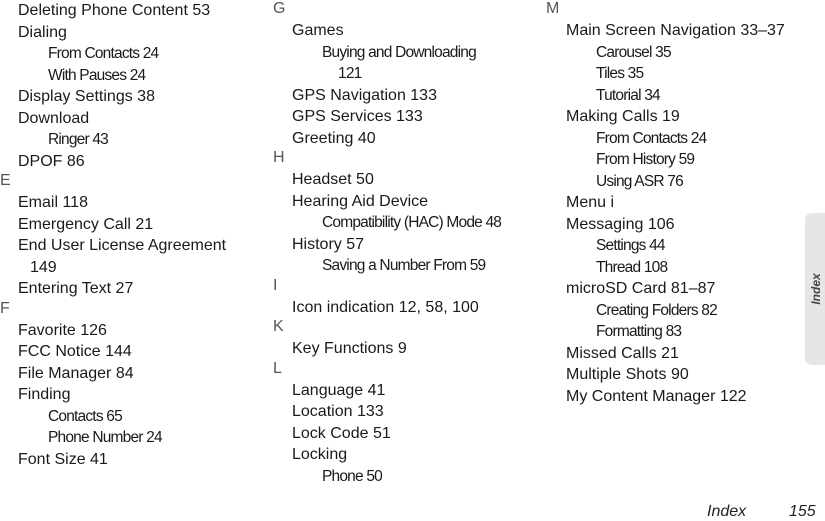 The width and height of the screenshot is (825, 521). Describe the element at coordinates (5, 180) in the screenshot. I see `entry-text: E` at that location.